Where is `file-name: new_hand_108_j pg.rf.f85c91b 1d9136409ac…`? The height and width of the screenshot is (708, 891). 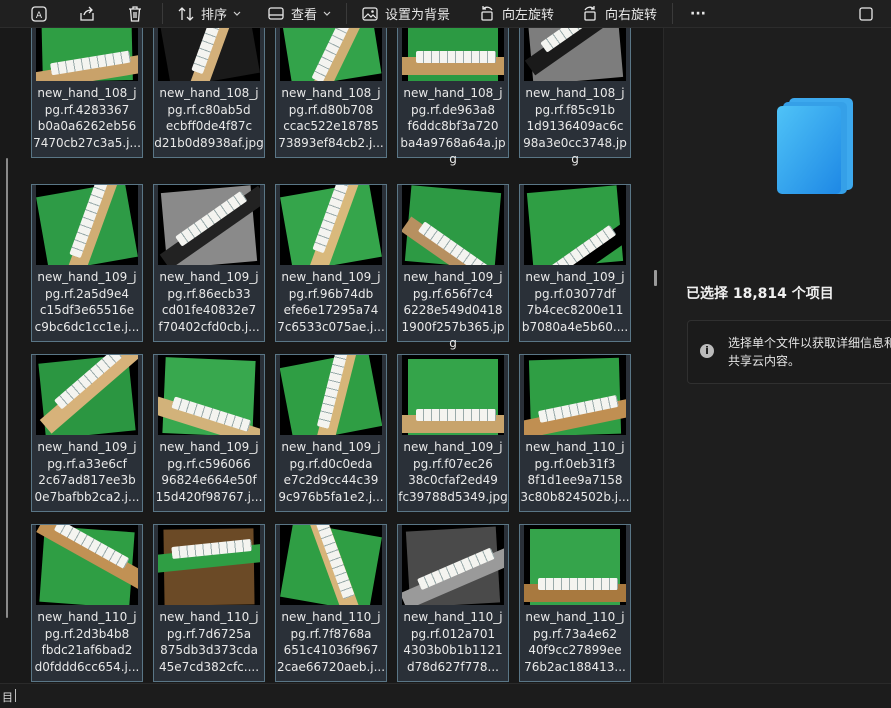 file-name: new_hand_108_j pg.rf.f85c91b 1d9136409ac… is located at coordinates (575, 126).